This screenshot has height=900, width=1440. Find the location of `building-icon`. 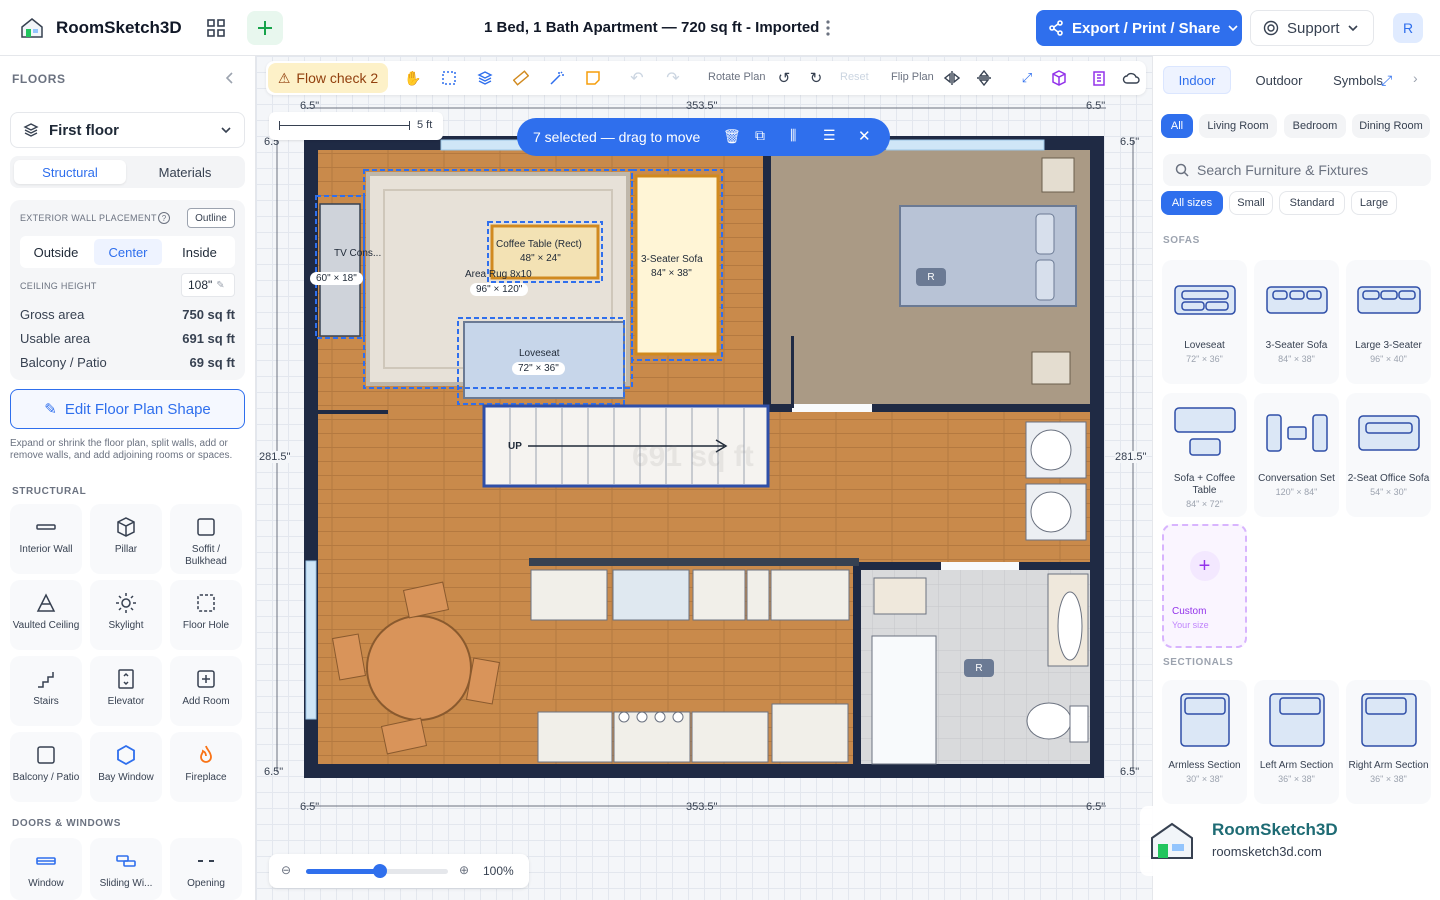

building-icon is located at coordinates (1099, 78).